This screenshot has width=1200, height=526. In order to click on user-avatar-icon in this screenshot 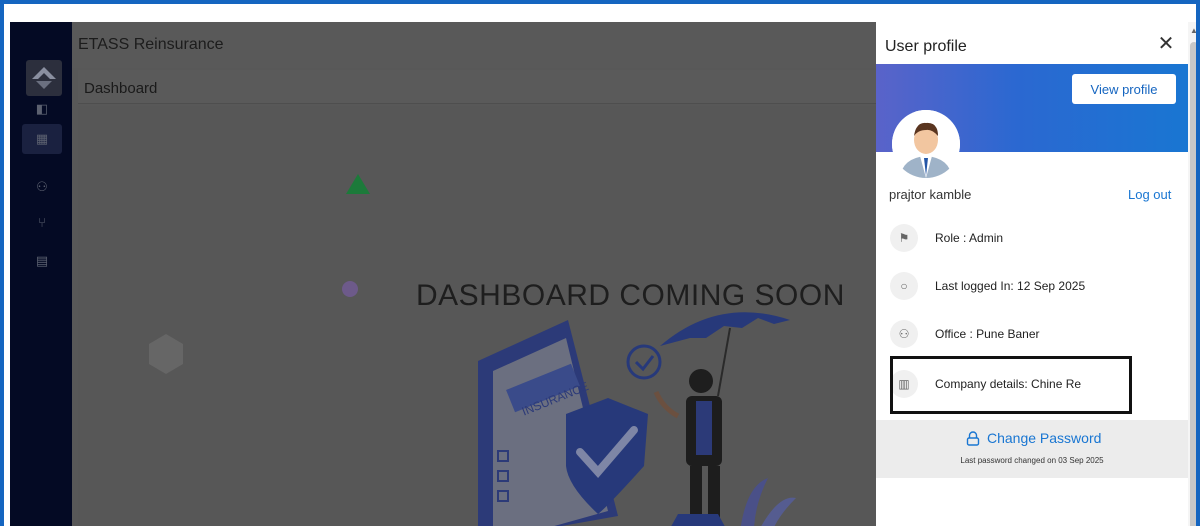, I will do `click(926, 144)`.